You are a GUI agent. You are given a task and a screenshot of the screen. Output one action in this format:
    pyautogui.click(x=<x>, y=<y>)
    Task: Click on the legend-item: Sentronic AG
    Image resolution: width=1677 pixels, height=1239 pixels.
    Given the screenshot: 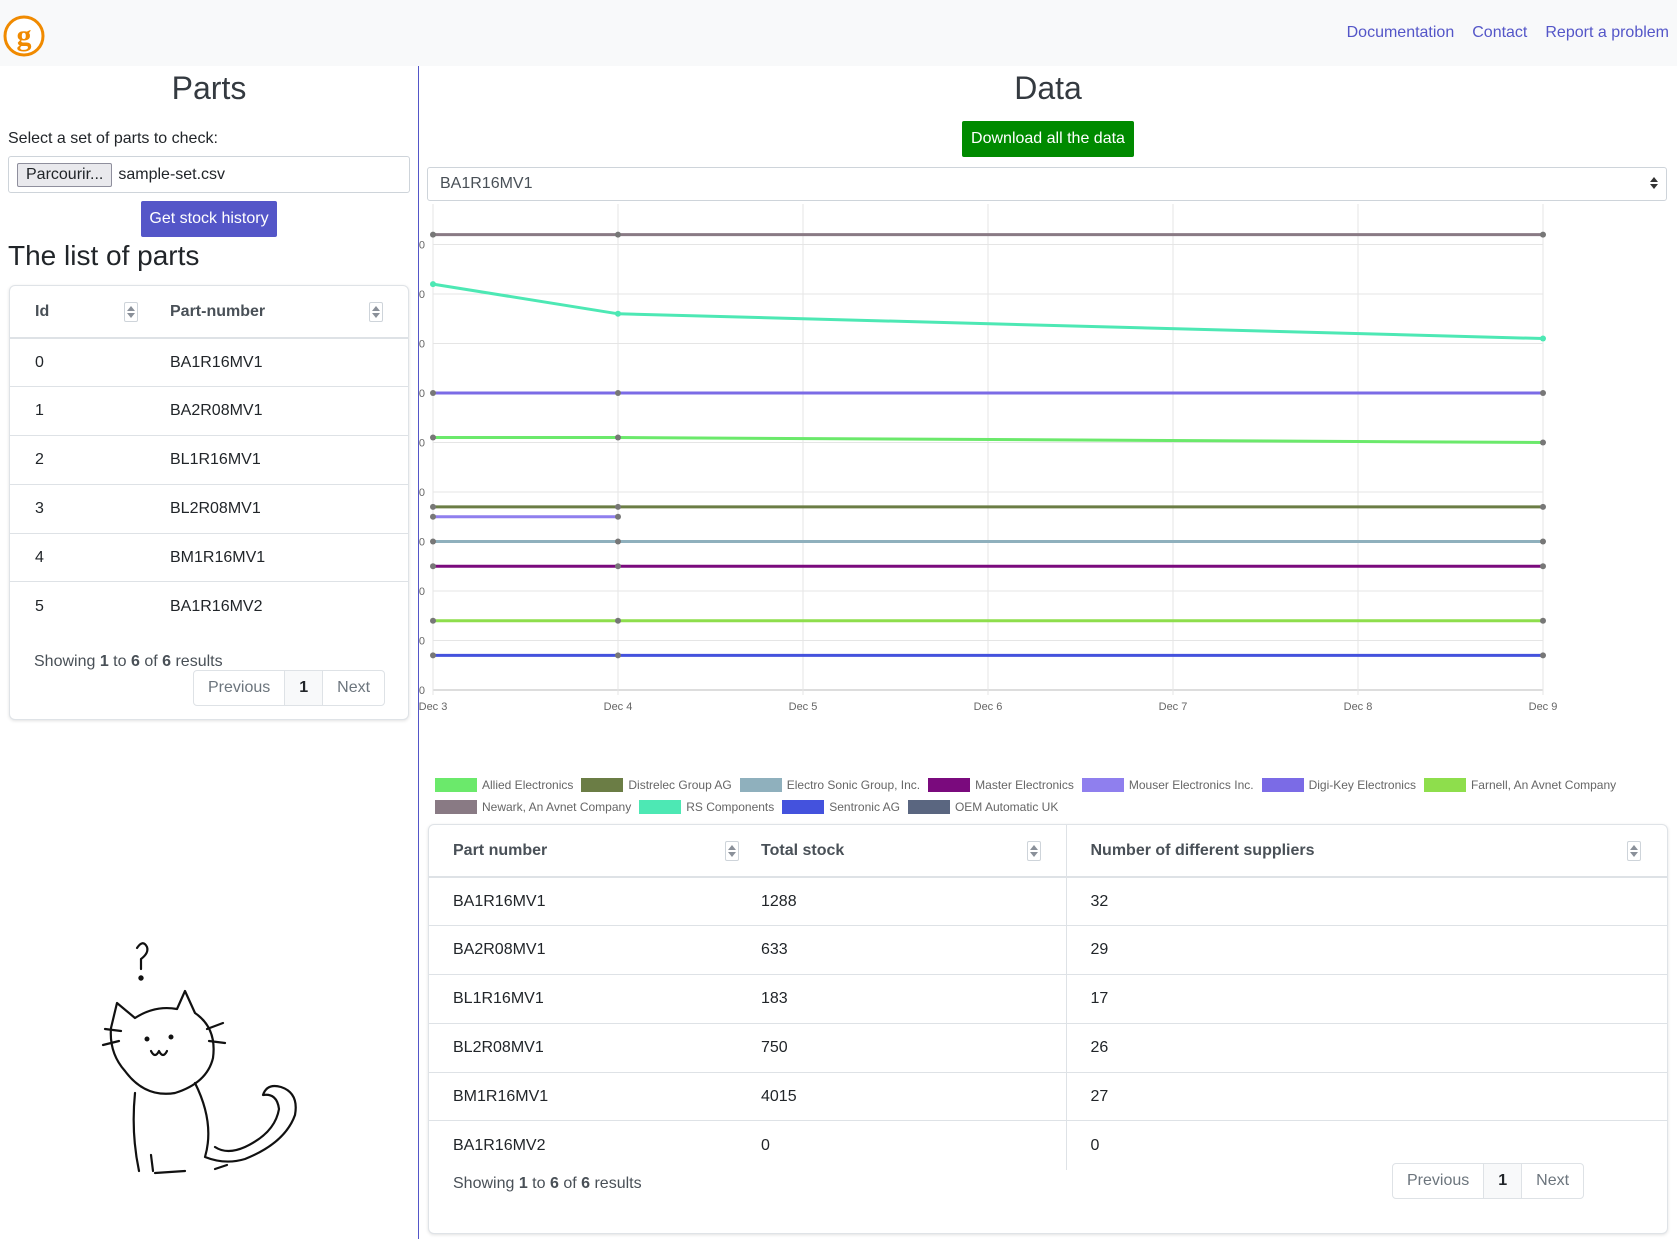 What is the action you would take?
    pyautogui.click(x=841, y=807)
    